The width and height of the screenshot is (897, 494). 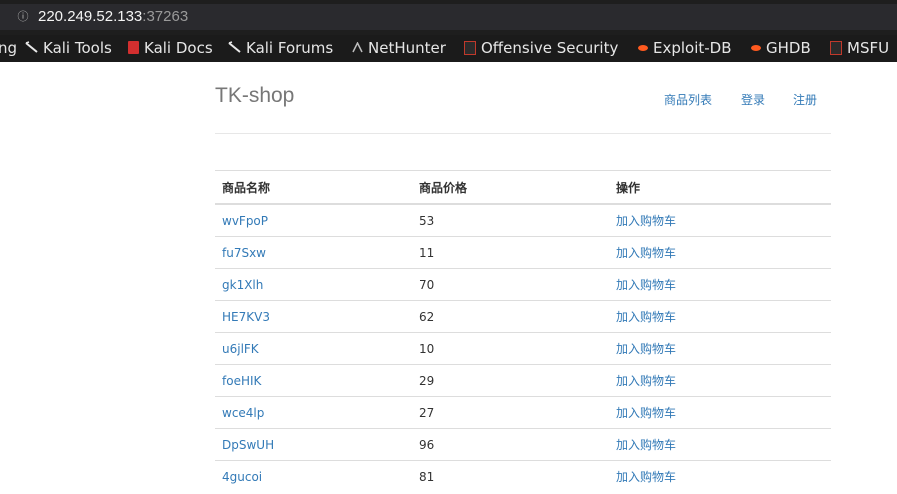 I want to click on bookmark-kali-forums: Kali Forums, so click(x=280, y=48).